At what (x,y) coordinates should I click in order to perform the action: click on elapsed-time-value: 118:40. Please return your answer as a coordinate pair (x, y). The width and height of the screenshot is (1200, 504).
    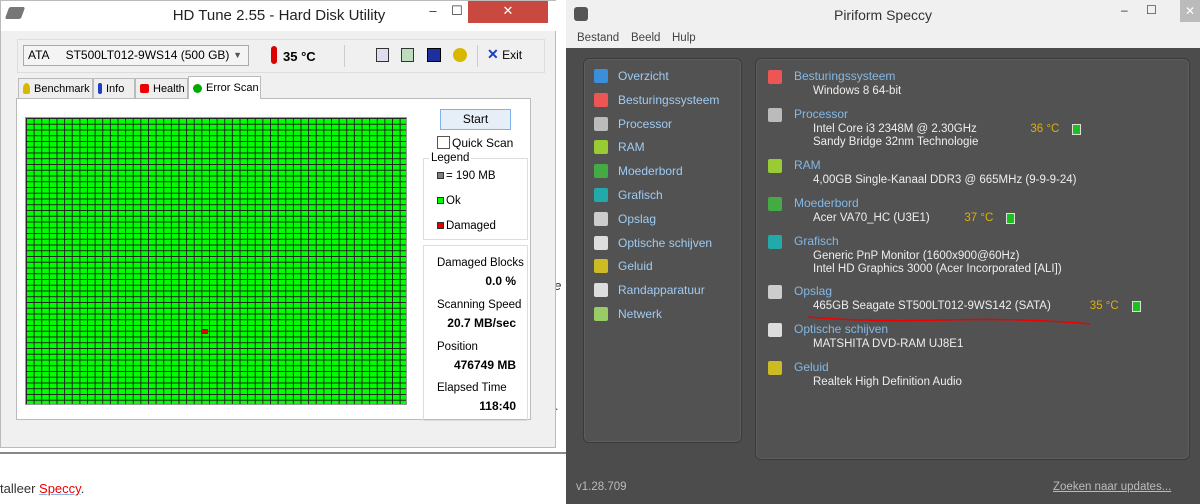
    Looking at the image, I should click on (497, 406).